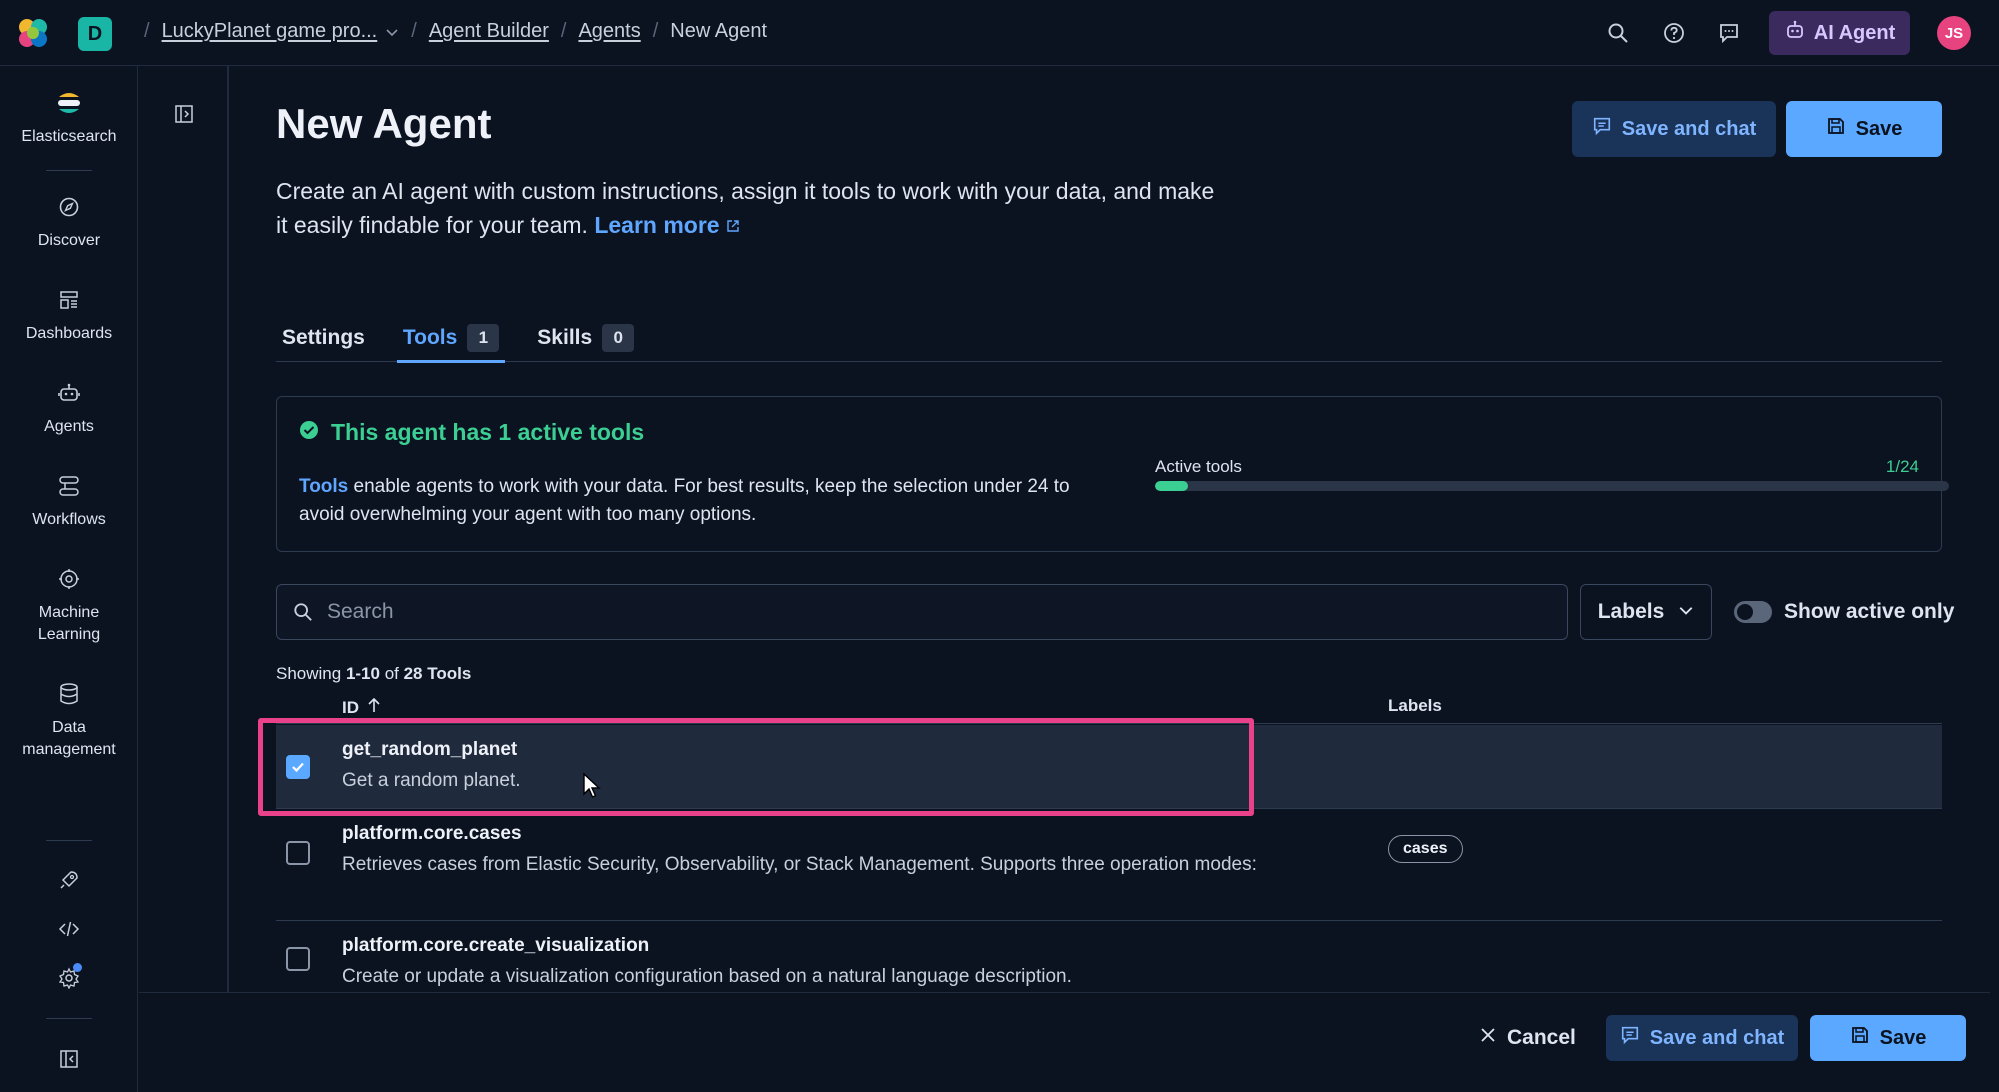 This screenshot has height=1092, width=1999. I want to click on learn-more-label: Learn more, so click(657, 225).